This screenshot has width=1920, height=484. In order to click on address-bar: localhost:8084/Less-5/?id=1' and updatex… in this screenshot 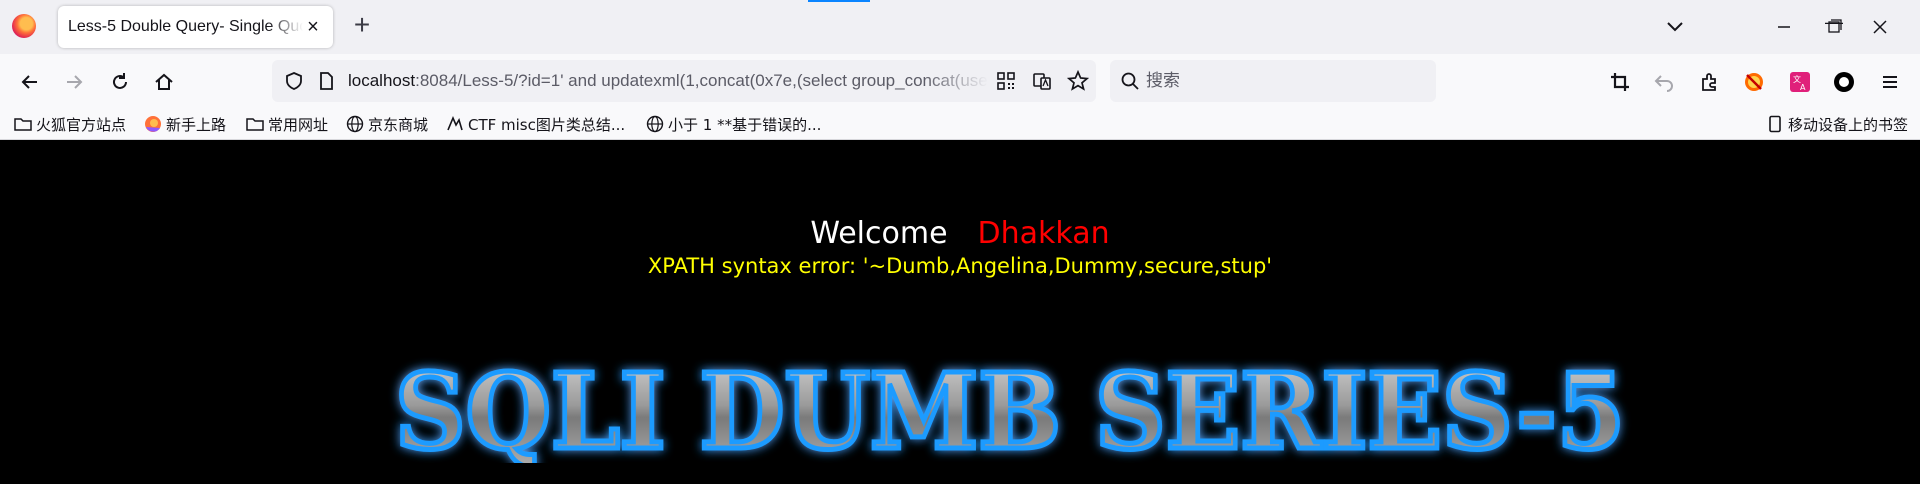, I will do `click(684, 81)`.